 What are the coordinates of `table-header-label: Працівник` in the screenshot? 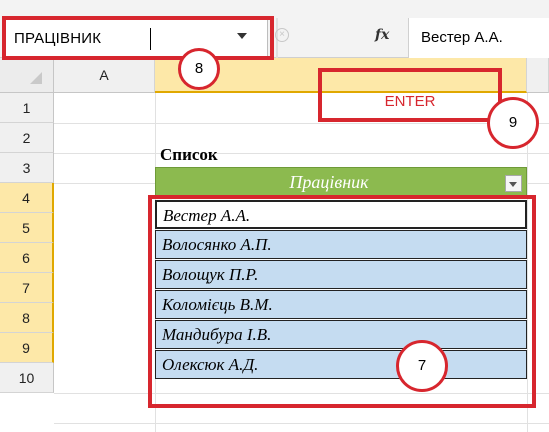 It's located at (329, 182).